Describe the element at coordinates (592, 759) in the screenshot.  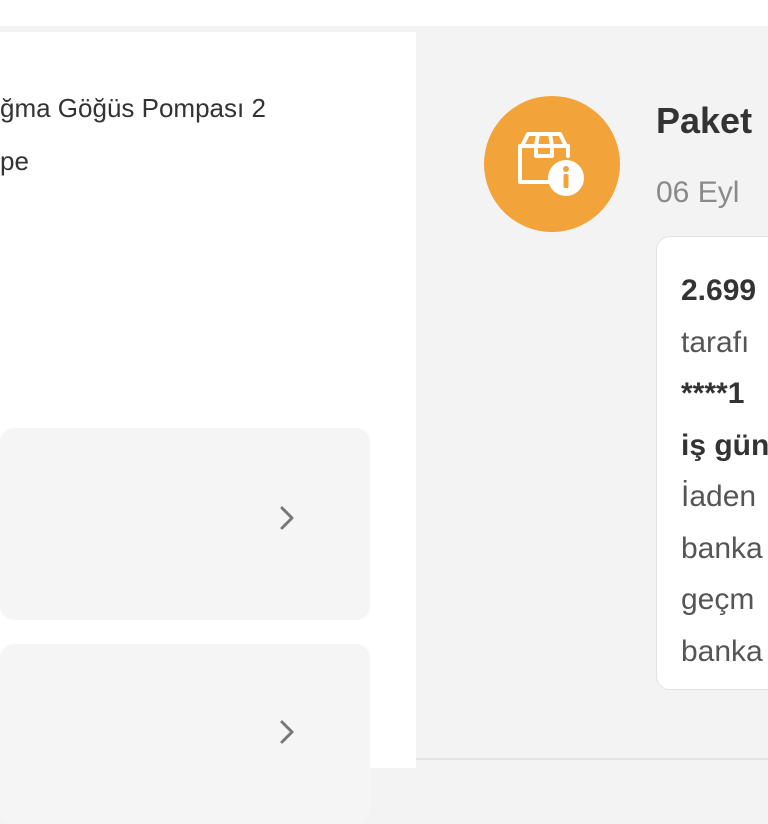
I see `divider` at that location.